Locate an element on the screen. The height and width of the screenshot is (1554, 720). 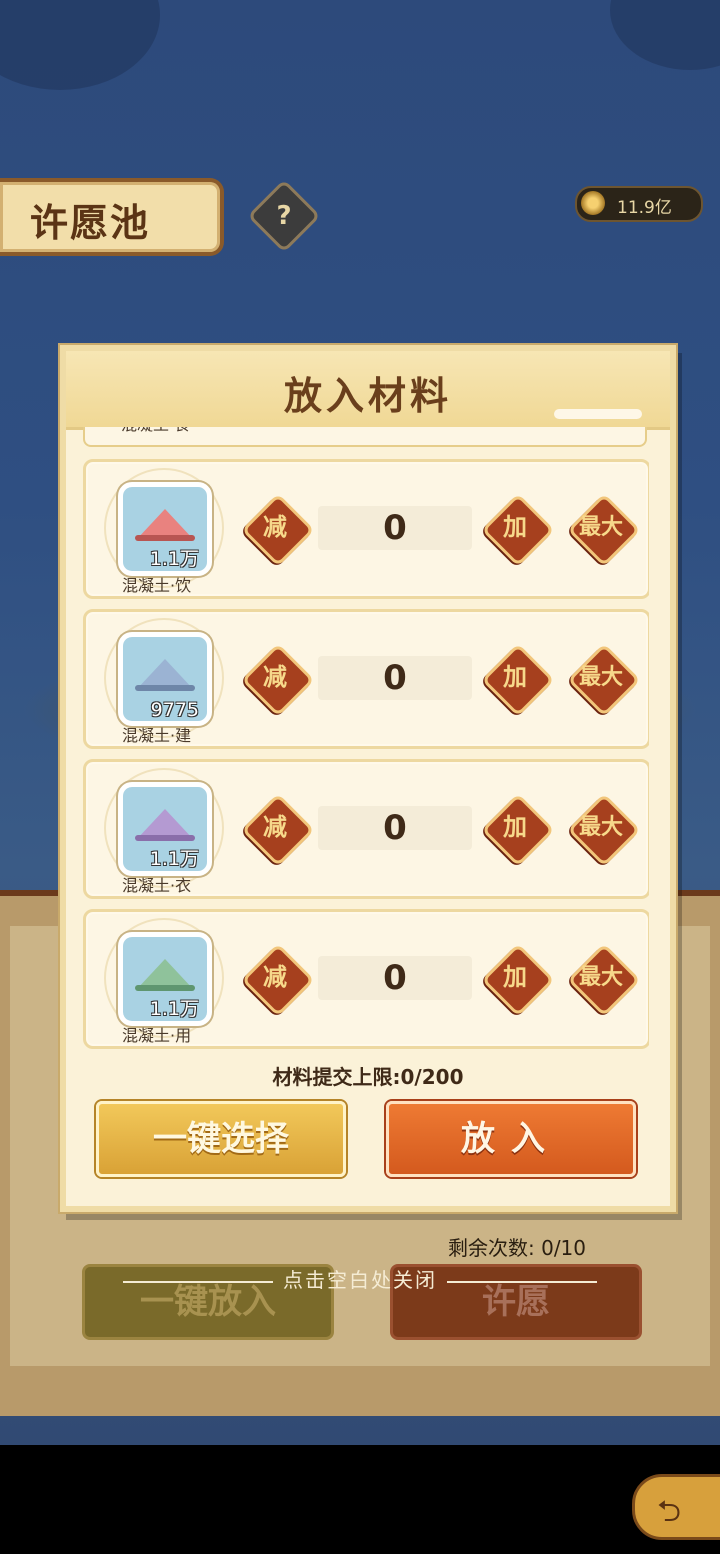
help-icon: ? is located at coordinates (284, 216).